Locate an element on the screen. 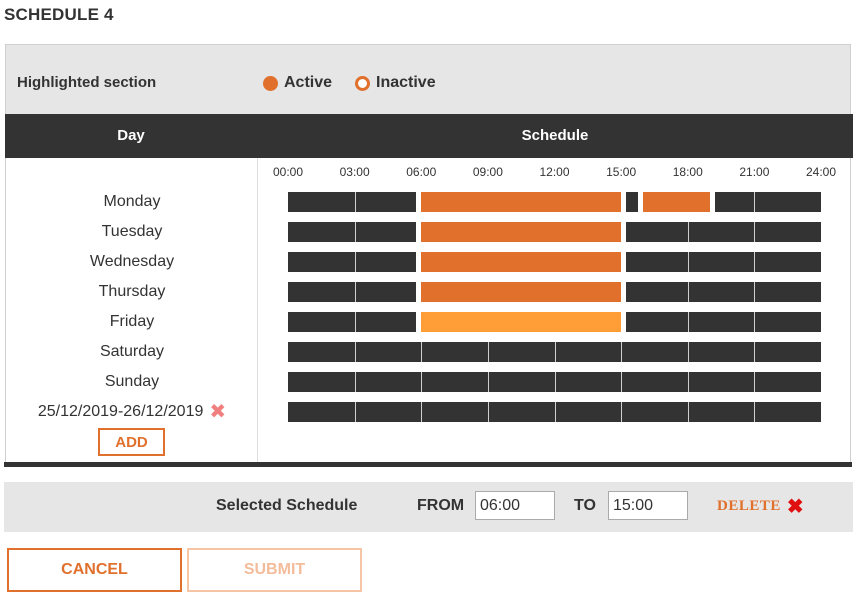 This screenshot has width=859, height=601. selected-schedule-bar: Selected Schedule FROM TO DELETE ✖ is located at coordinates (428, 507).